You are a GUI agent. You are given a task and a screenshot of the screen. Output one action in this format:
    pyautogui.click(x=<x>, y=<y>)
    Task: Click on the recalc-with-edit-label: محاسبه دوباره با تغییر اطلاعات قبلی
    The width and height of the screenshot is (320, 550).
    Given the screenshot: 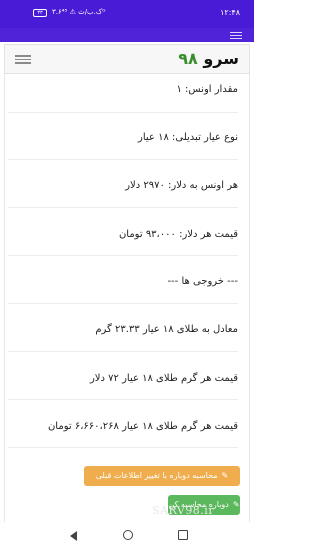 What is the action you would take?
    pyautogui.click(x=156, y=475)
    